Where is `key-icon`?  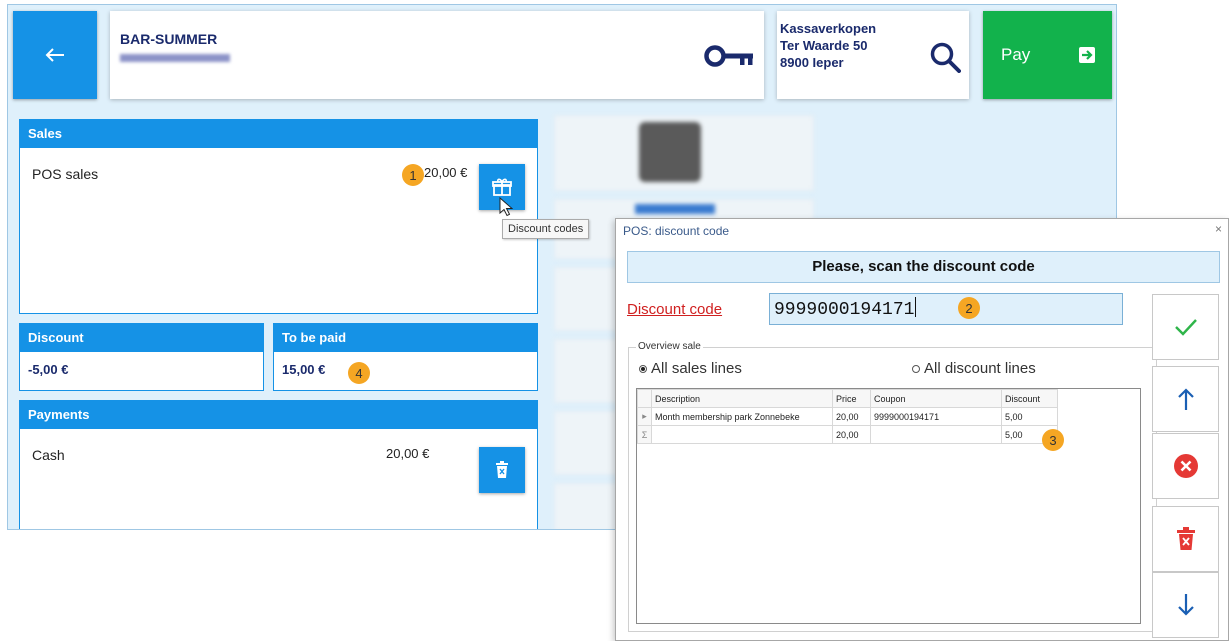
key-icon is located at coordinates (729, 56).